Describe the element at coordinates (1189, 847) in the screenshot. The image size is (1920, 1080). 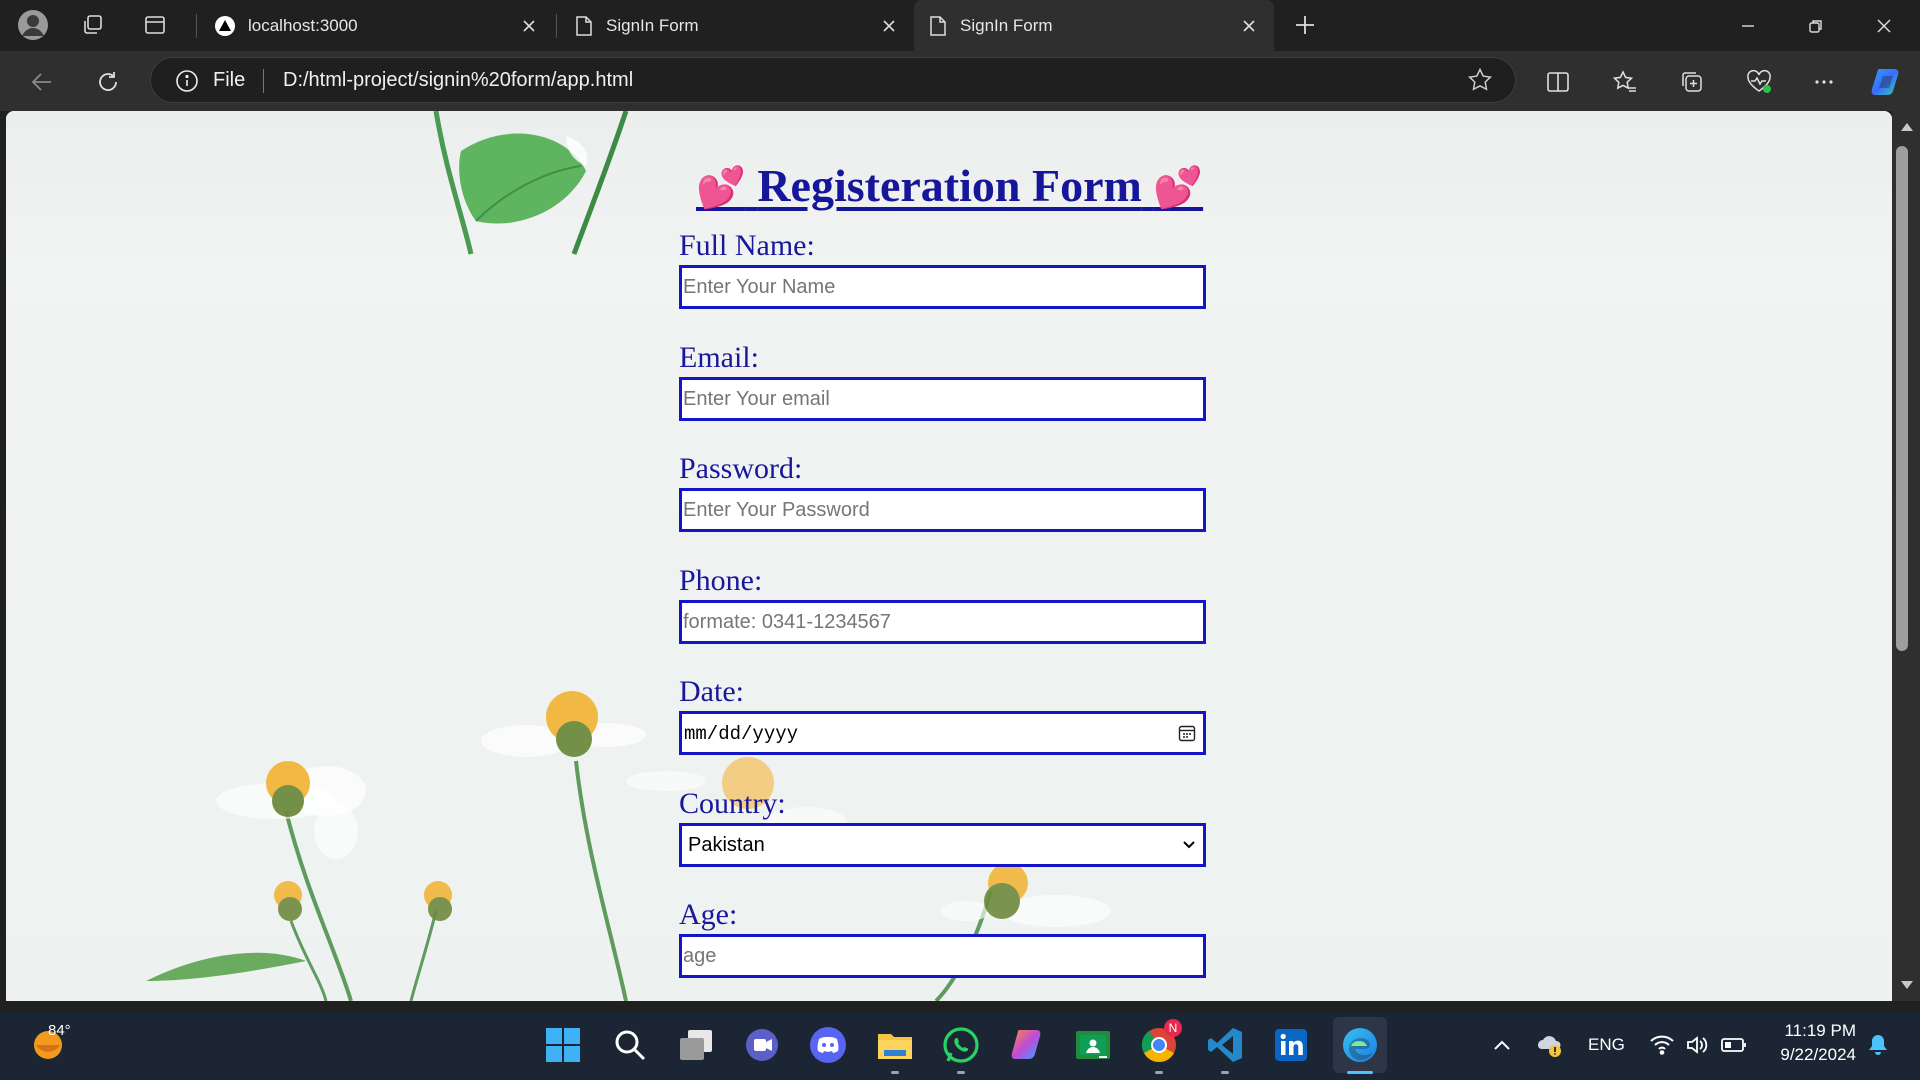
I see `chevron-down-icon` at that location.